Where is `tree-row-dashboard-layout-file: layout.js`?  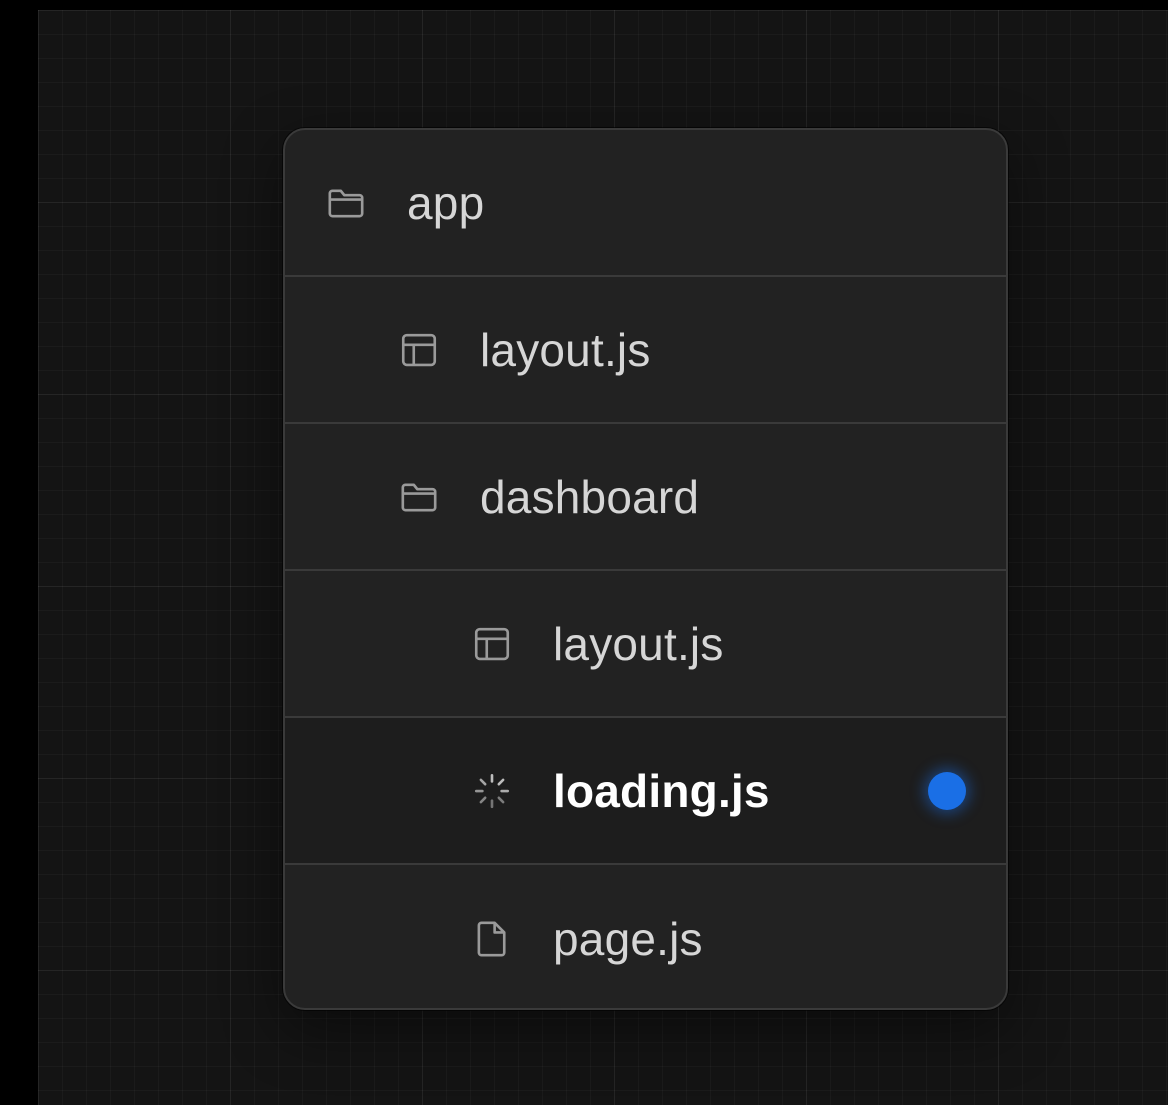 tree-row-dashboard-layout-file: layout.js is located at coordinates (645, 644).